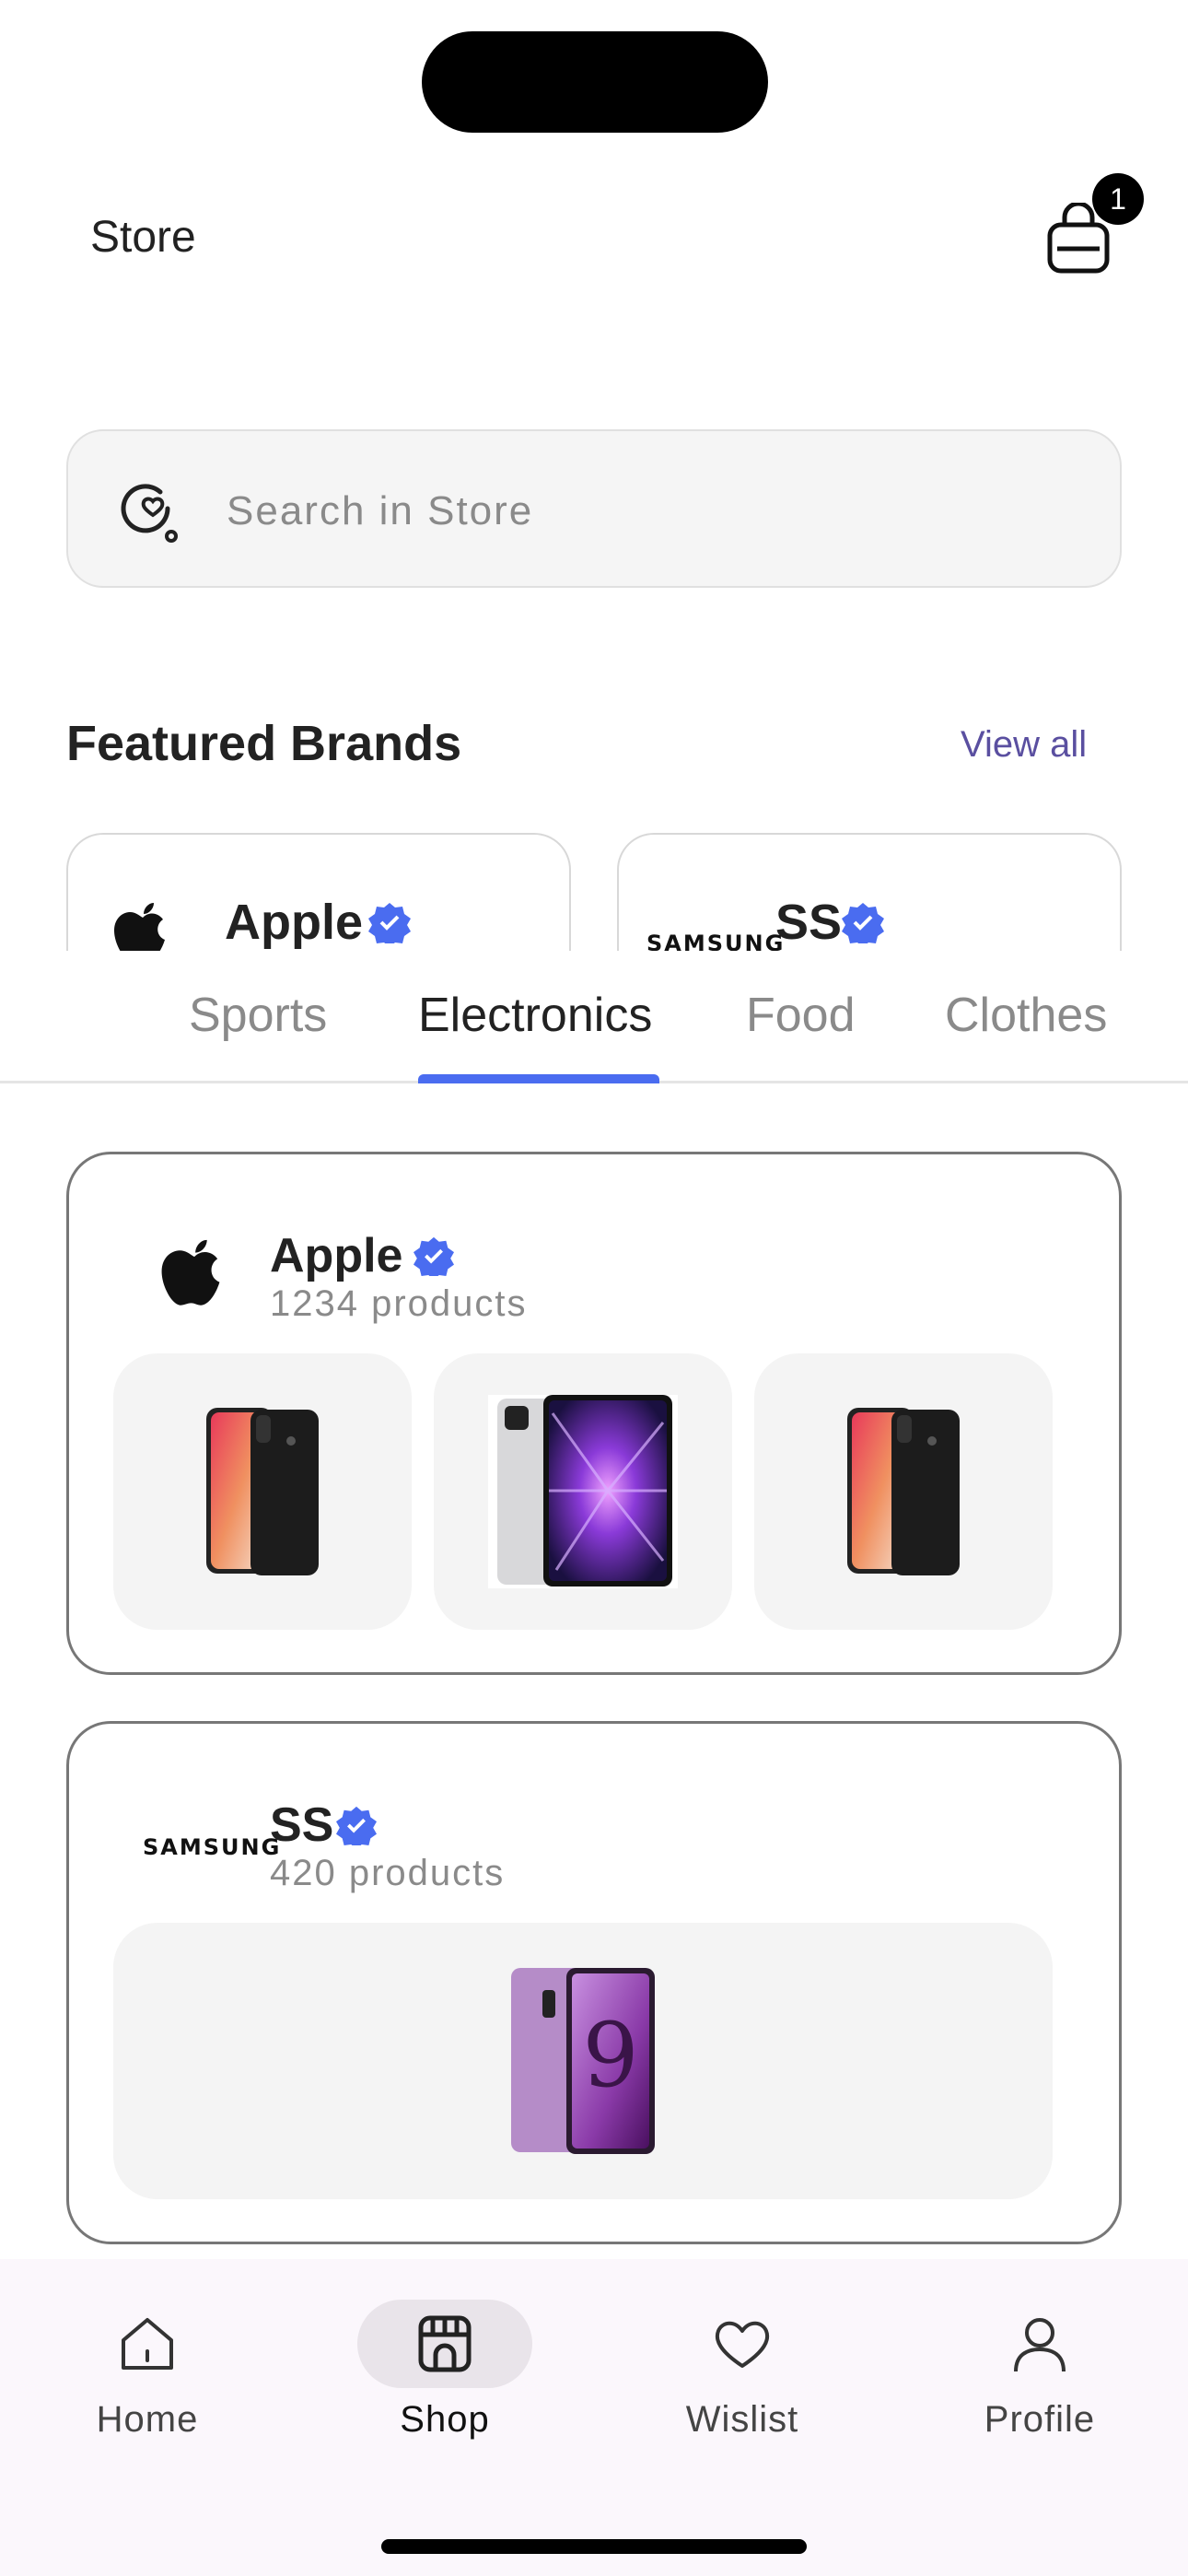 The height and width of the screenshot is (2576, 1188). I want to click on bottom-navigation: Home Shop Wislist Profile, so click(594, 2417).